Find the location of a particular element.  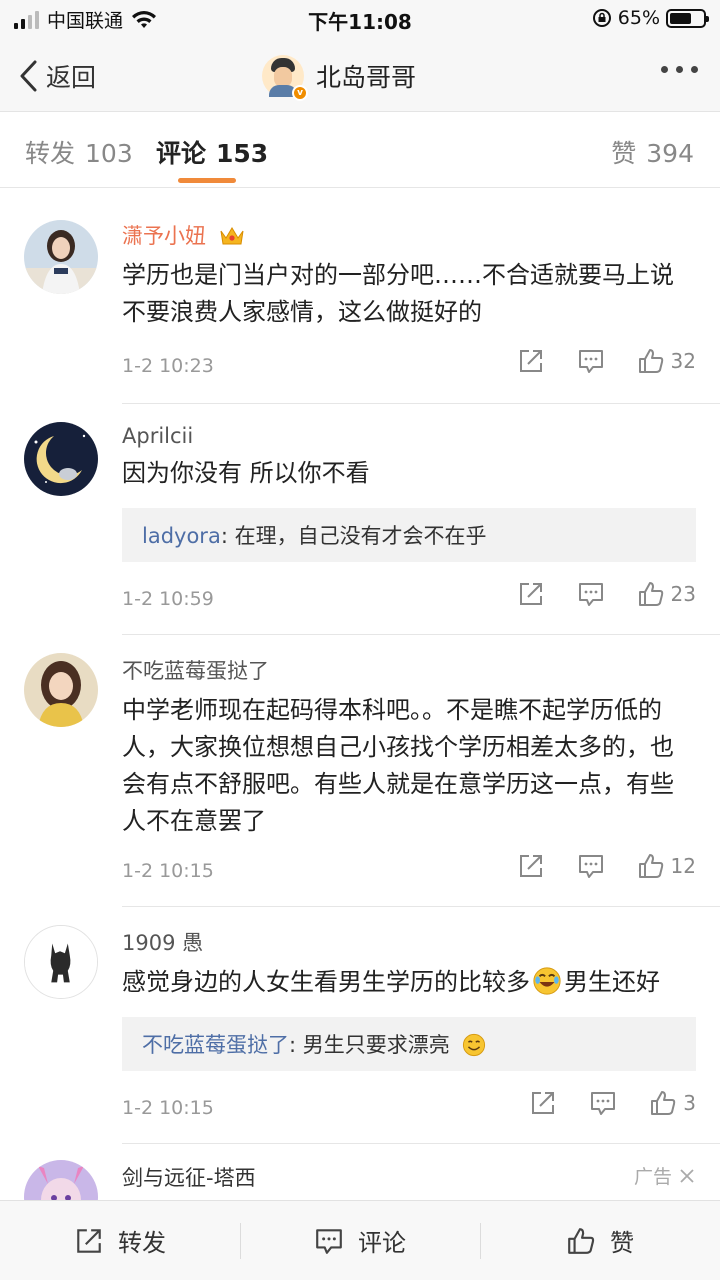

repost-button: 转发 is located at coordinates (120, 1240).